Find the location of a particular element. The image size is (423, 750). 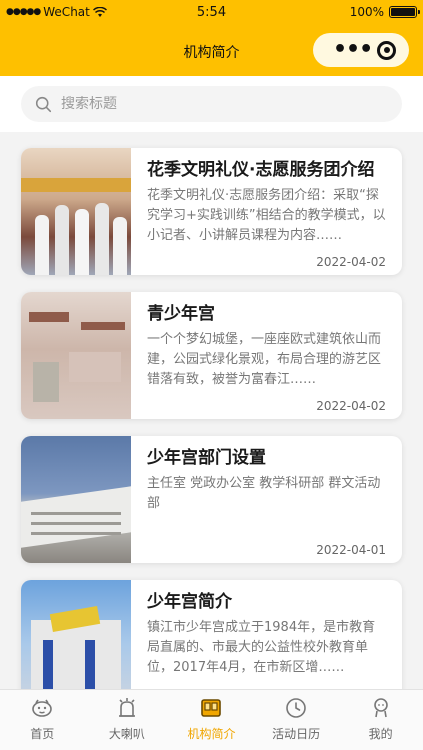

organization-icon is located at coordinates (211, 708).